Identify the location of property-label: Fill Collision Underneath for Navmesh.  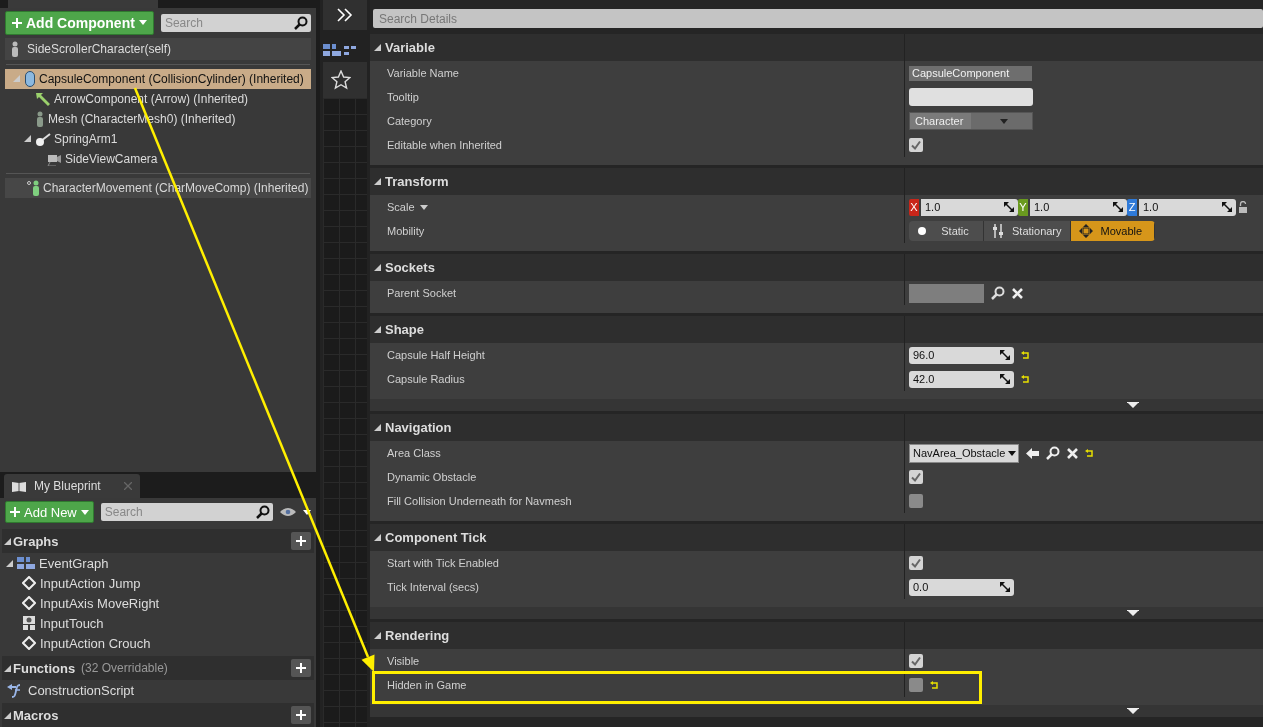
(479, 501).